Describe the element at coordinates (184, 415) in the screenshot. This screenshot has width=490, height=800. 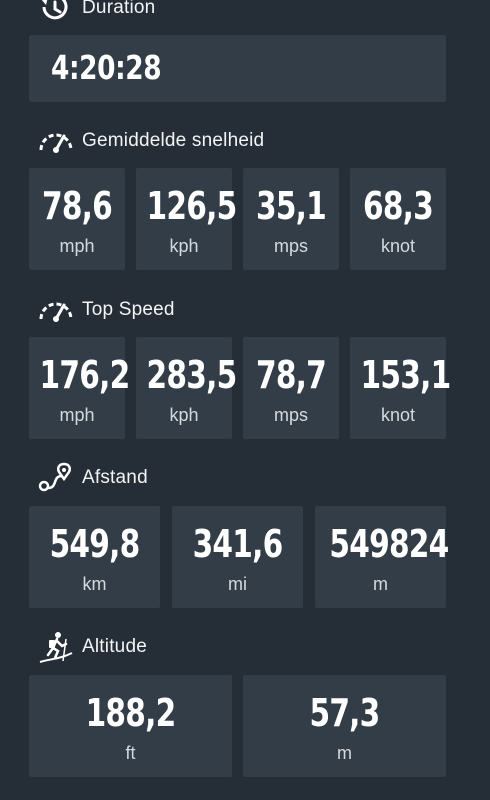
I see `top-speed-kph-unit: kph` at that location.